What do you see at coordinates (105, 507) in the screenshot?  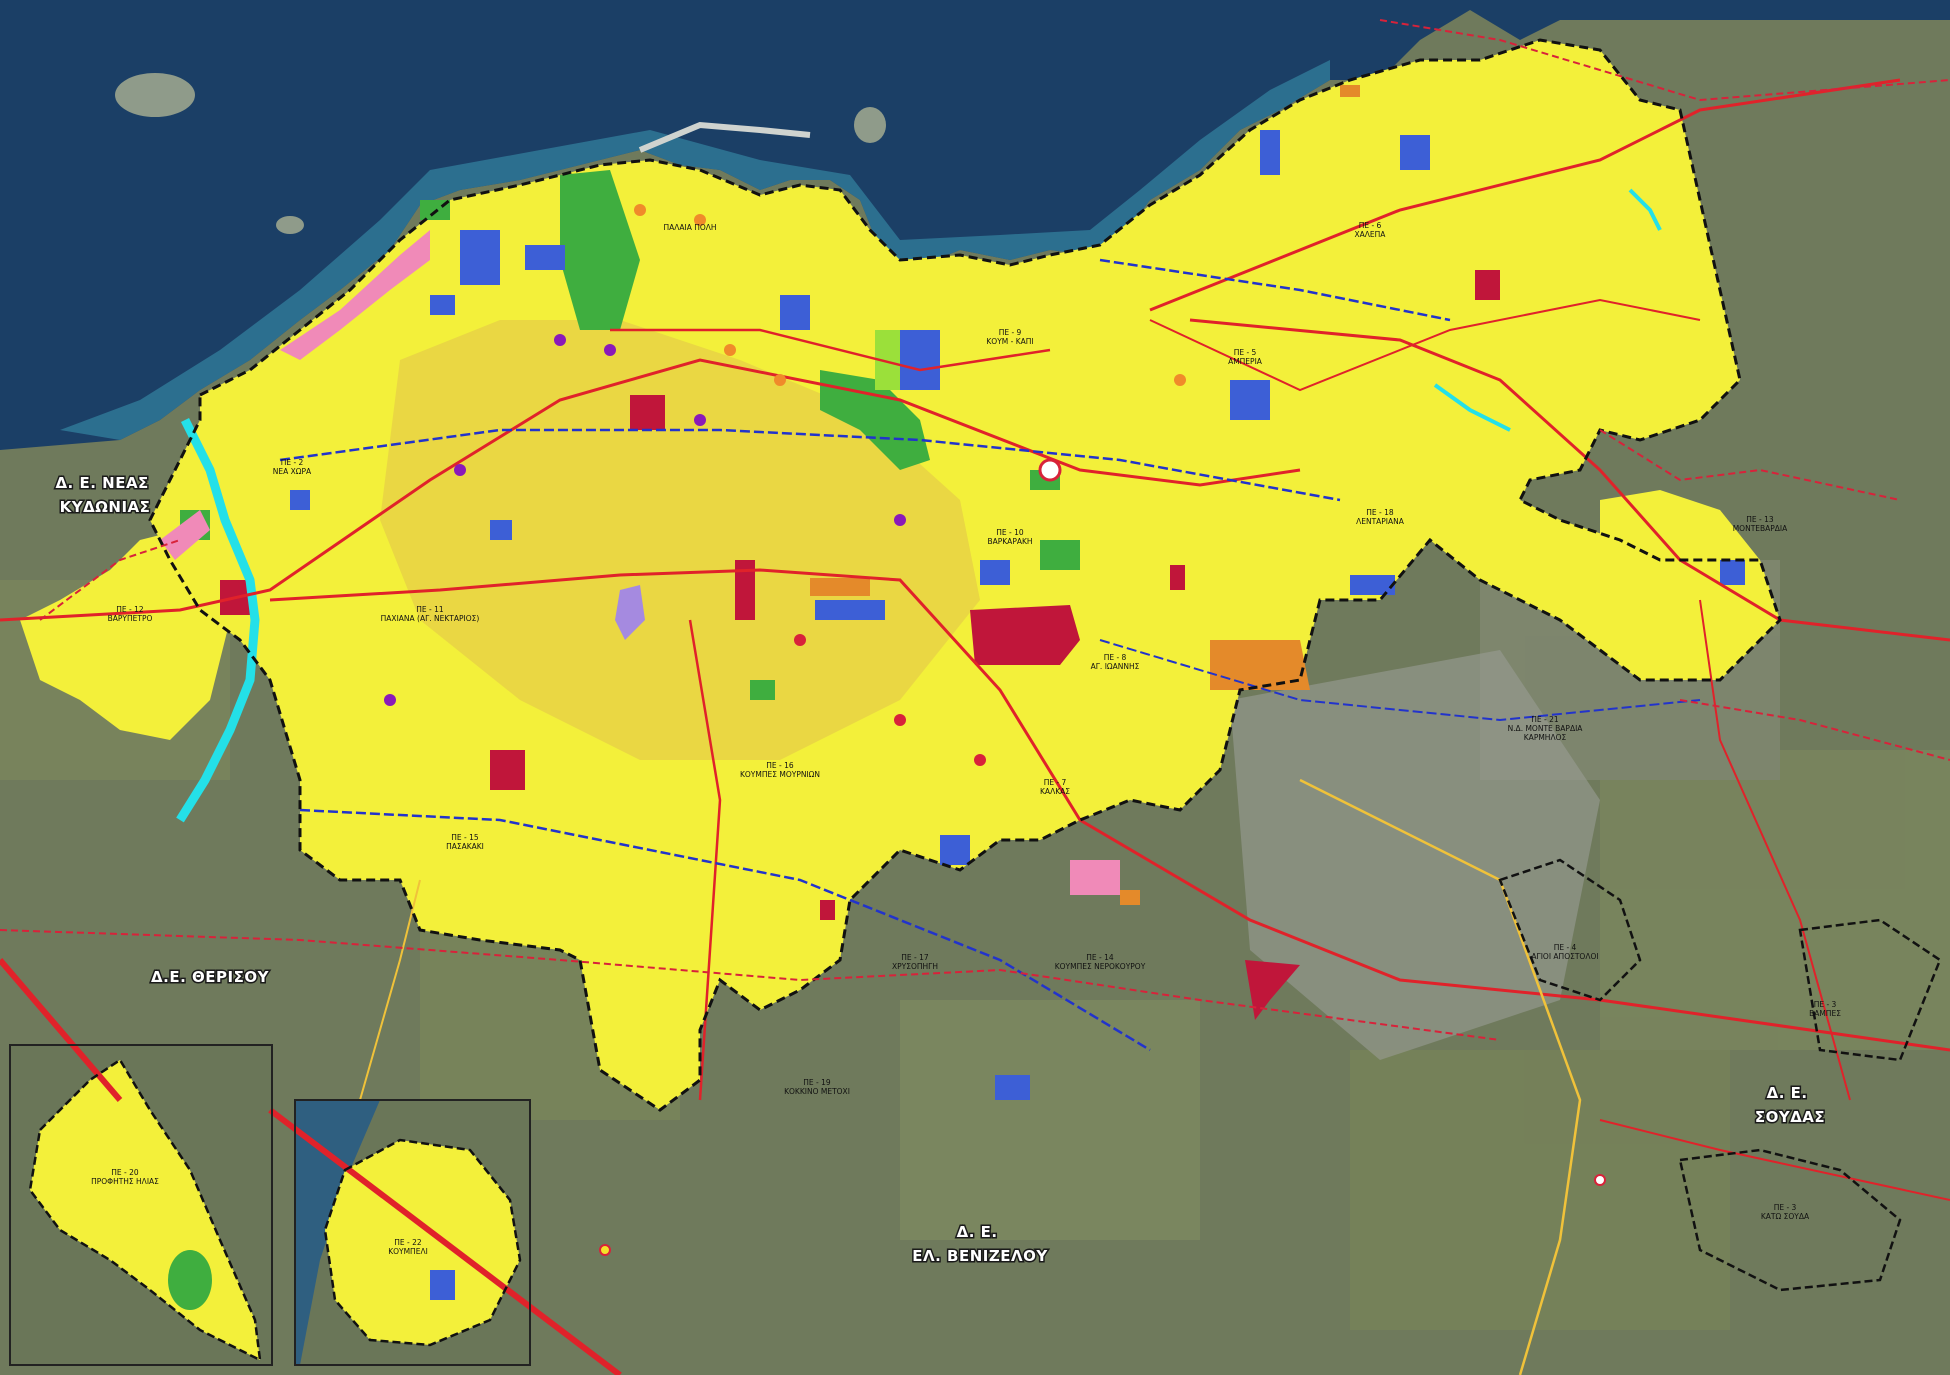 I see `label-line: ΚΥΔΩΝΙΑΣ` at bounding box center [105, 507].